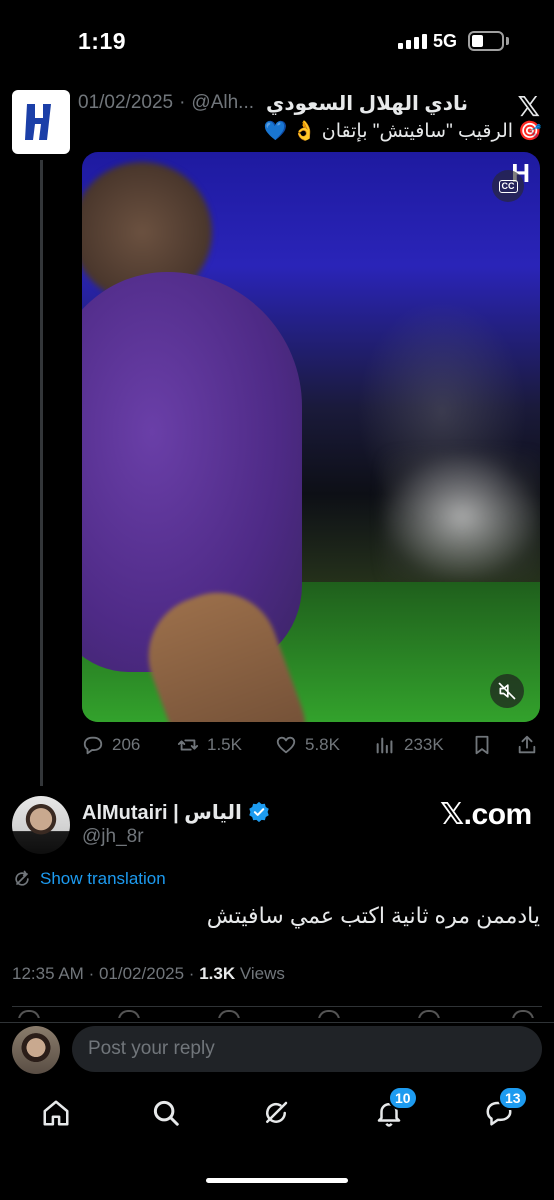 This screenshot has height=1200, width=554. Describe the element at coordinates (217, 973) in the screenshot. I see `views-total: 1.3K` at that location.